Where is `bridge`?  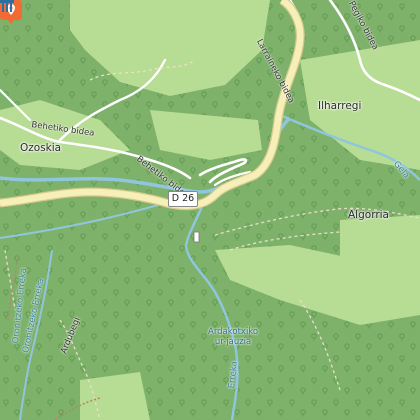
bridge is located at coordinates (196, 237).